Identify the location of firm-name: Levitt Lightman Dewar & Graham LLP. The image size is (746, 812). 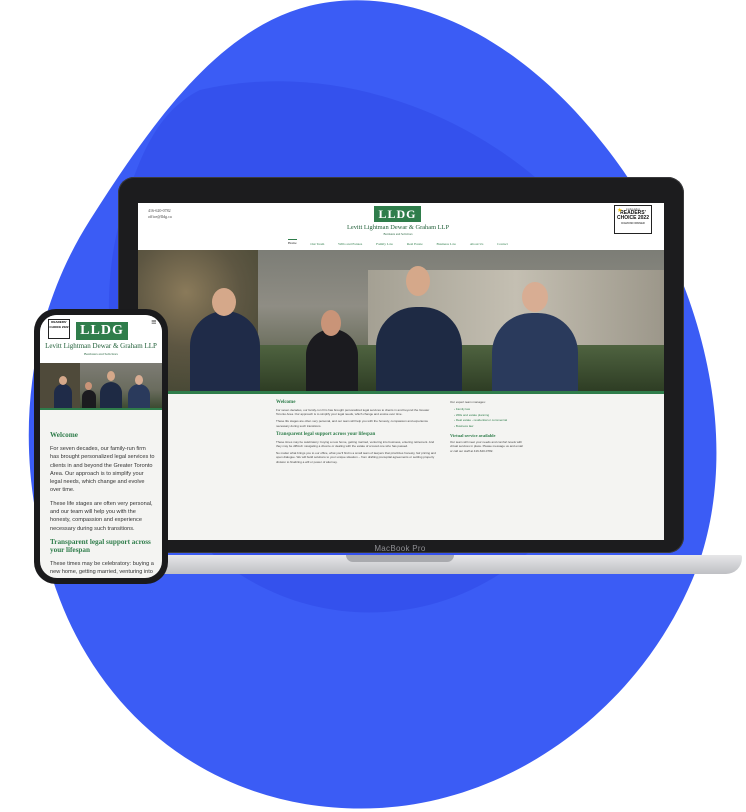
(398, 227).